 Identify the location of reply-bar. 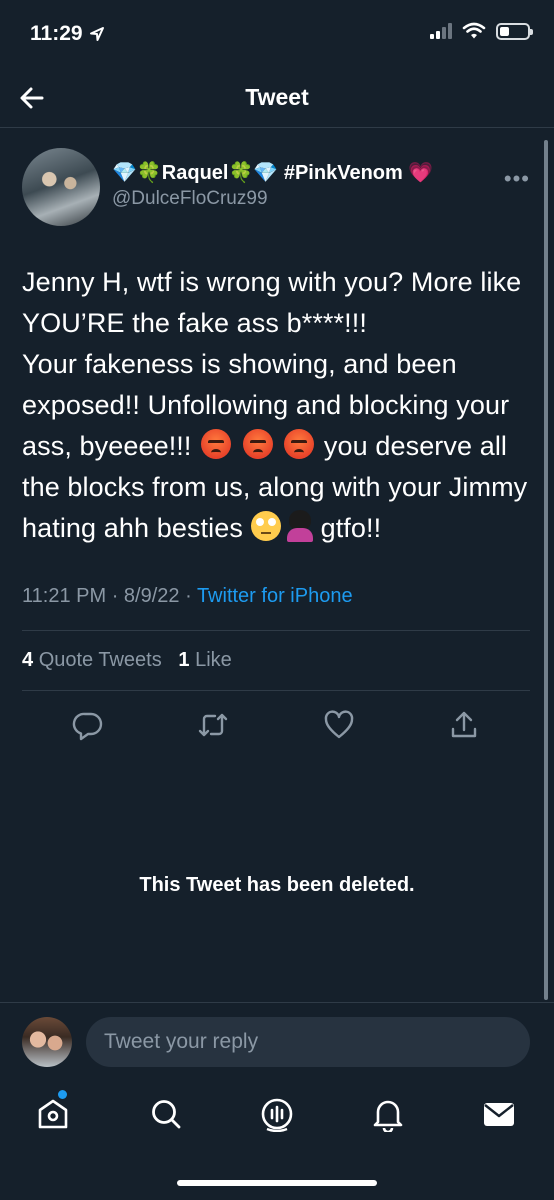
(277, 1040).